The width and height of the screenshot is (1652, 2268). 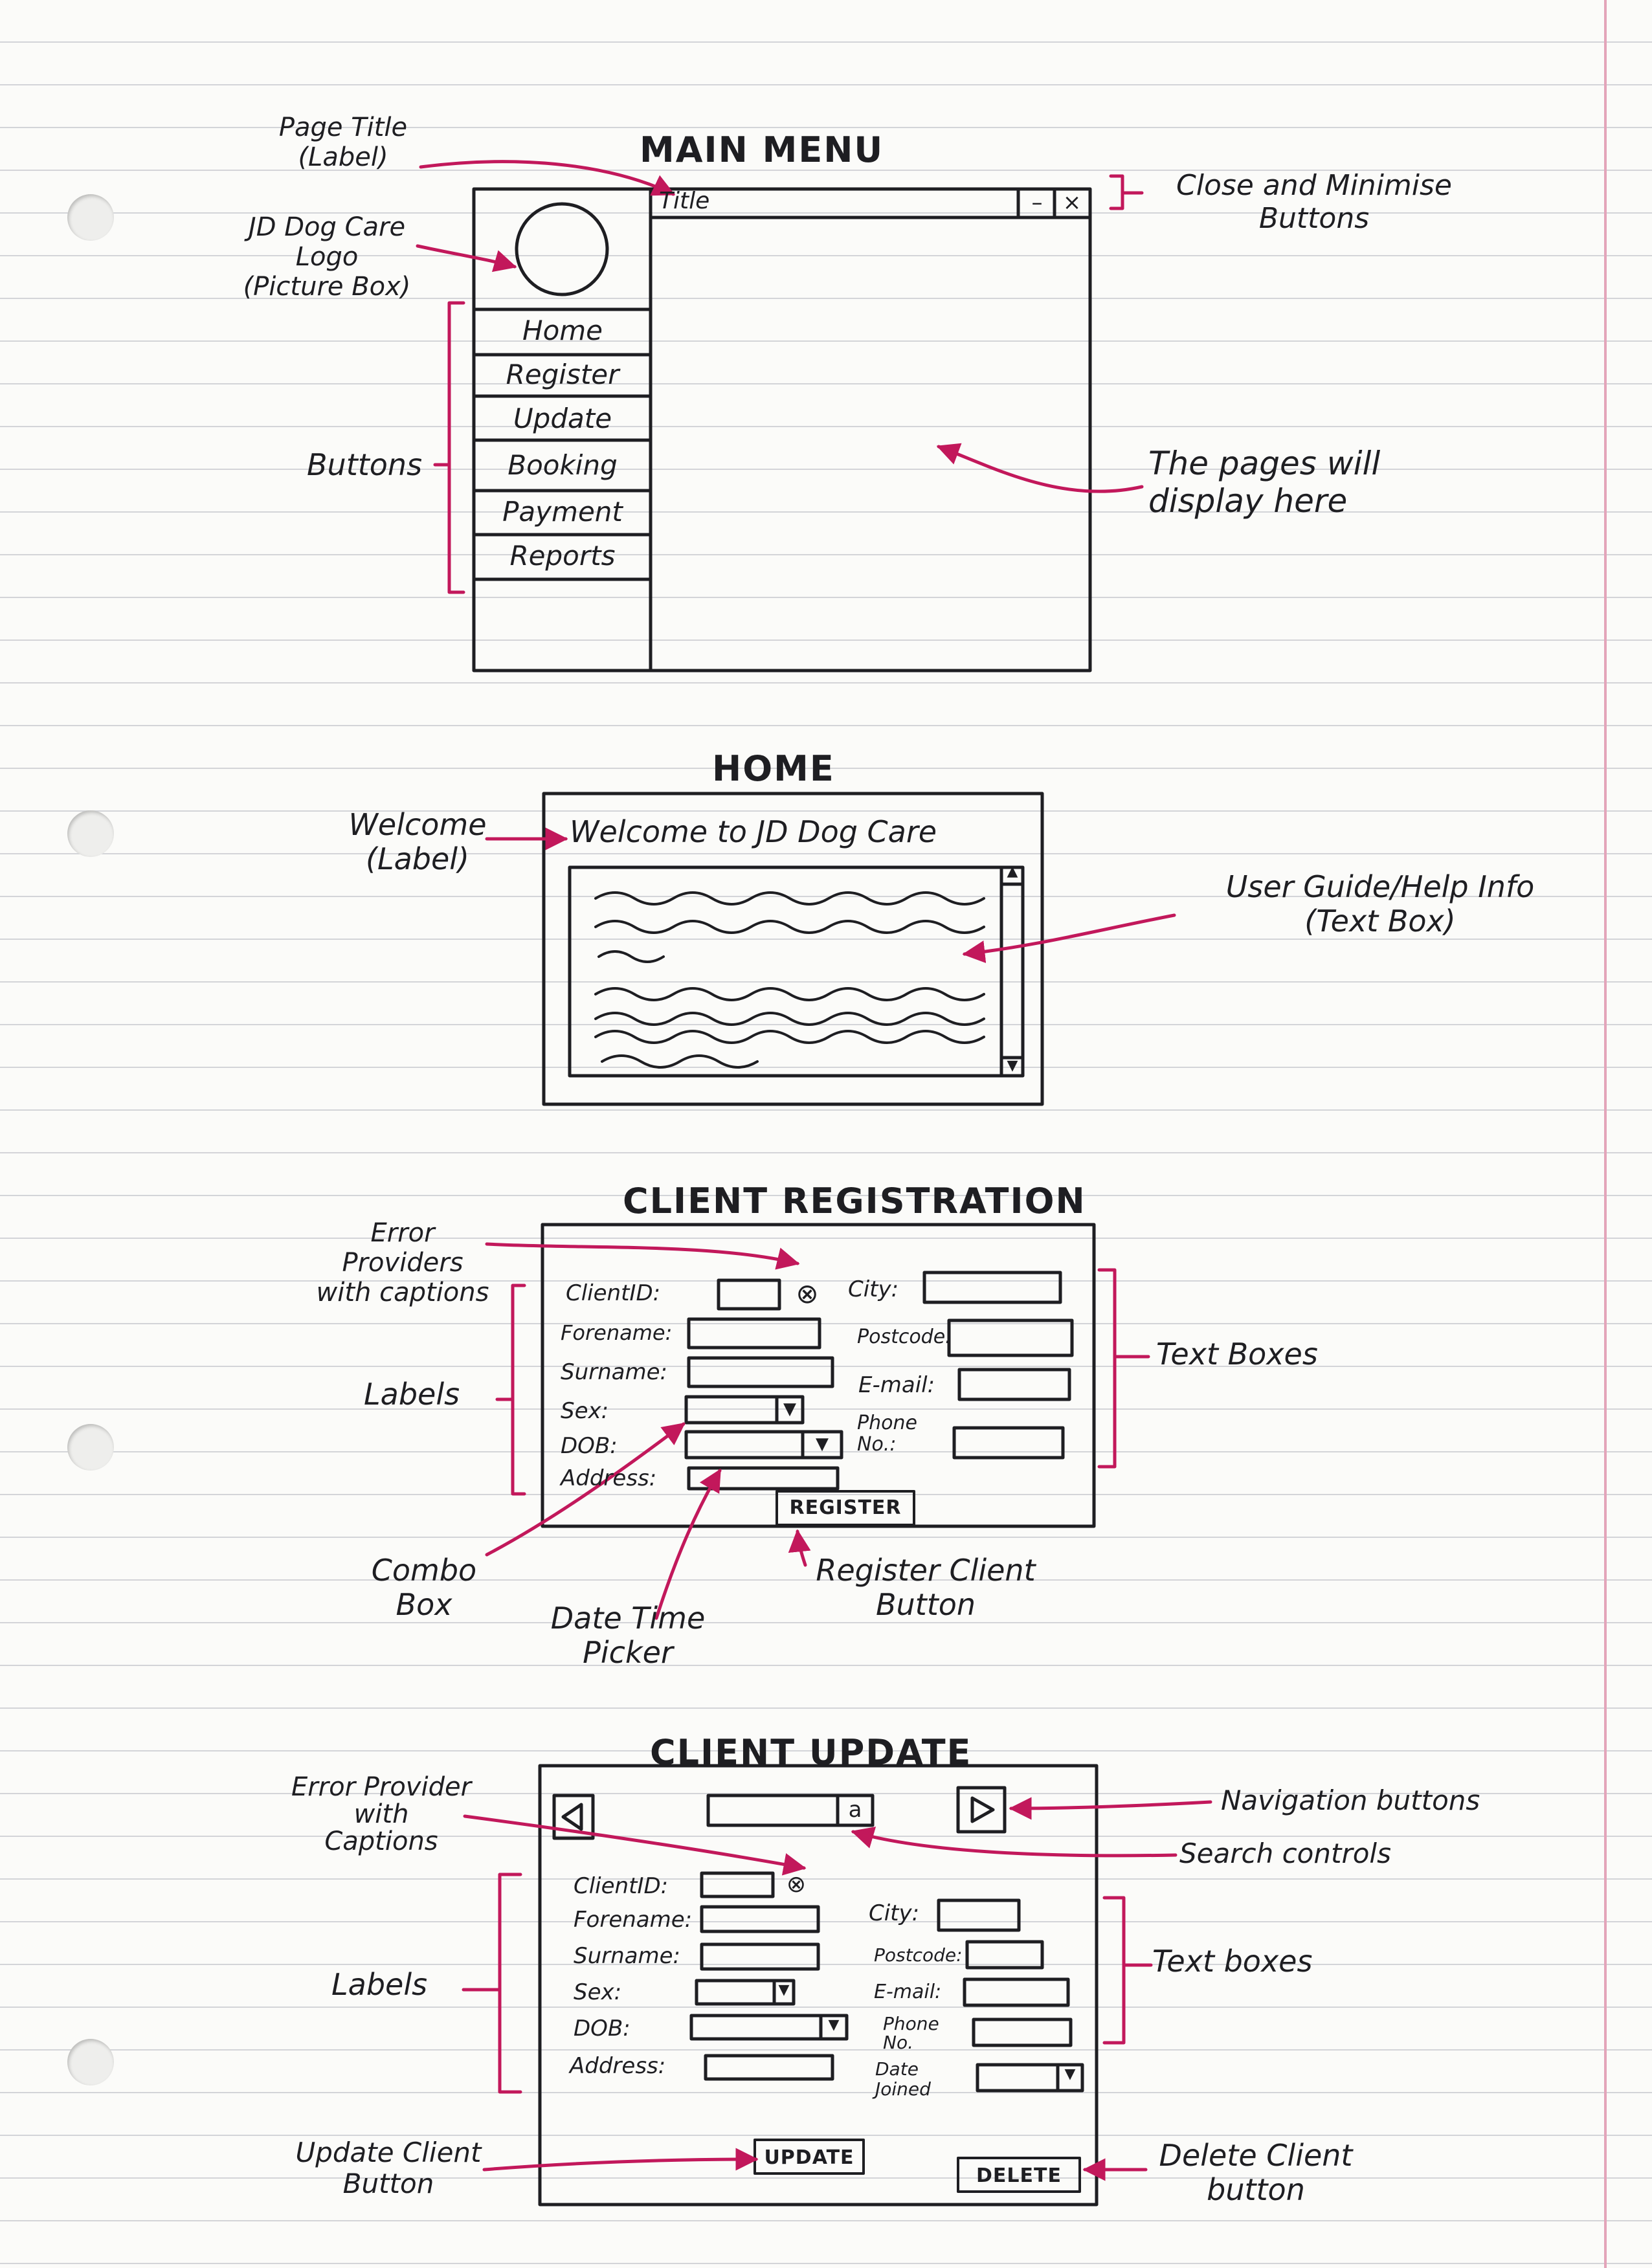 I want to click on label-forename: Forename:, so click(x=617, y=1332).